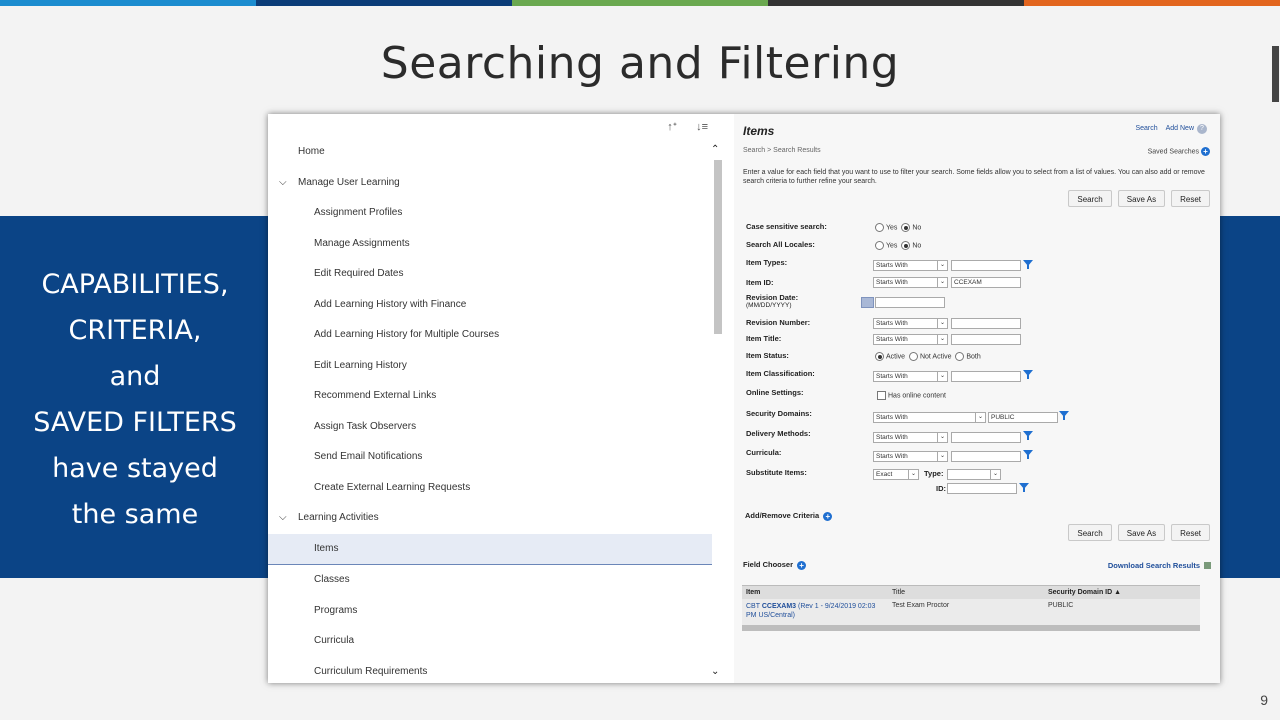 This screenshot has width=1280, height=720. I want to click on add-remove-criteria: Add/Remove Criteria +, so click(789, 516).